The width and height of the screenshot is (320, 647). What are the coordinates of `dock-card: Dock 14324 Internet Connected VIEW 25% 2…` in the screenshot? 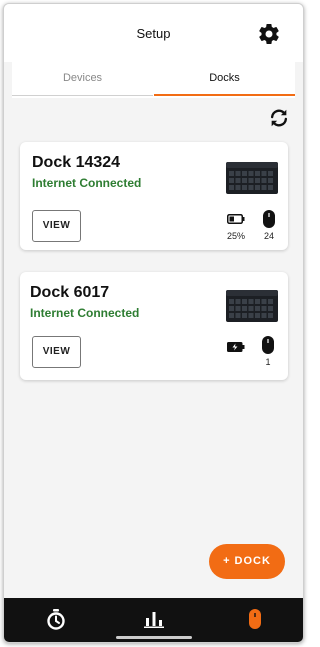 It's located at (154, 196).